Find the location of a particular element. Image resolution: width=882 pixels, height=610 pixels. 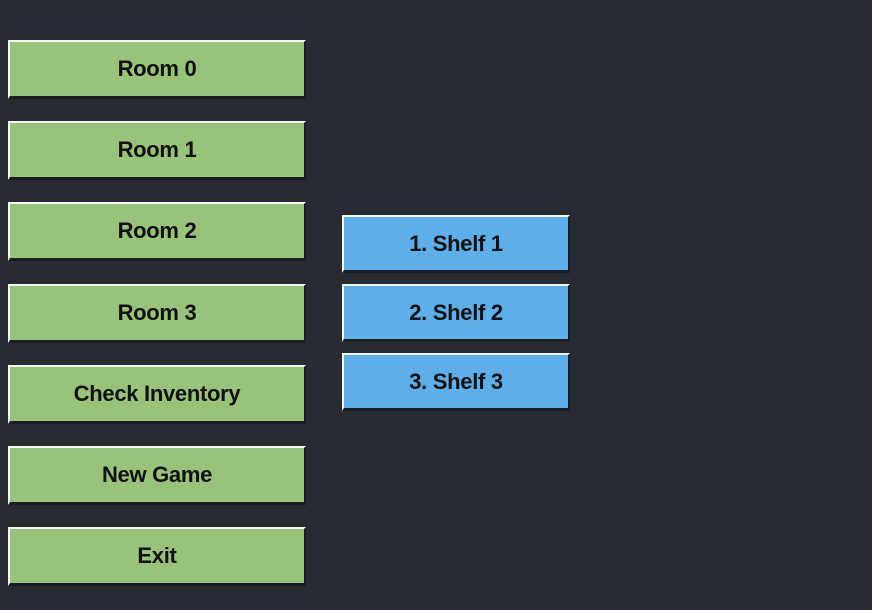

window-edge is located at coordinates (877, 305).